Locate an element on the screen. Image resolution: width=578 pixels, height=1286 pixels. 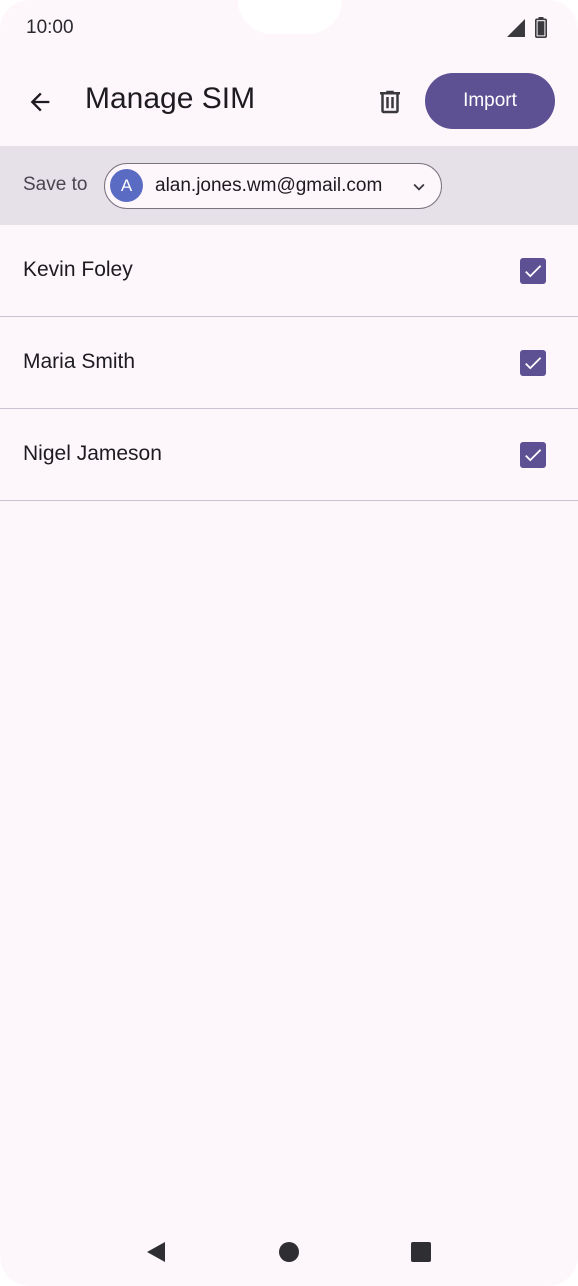
account-avatar: A is located at coordinates (126, 185).